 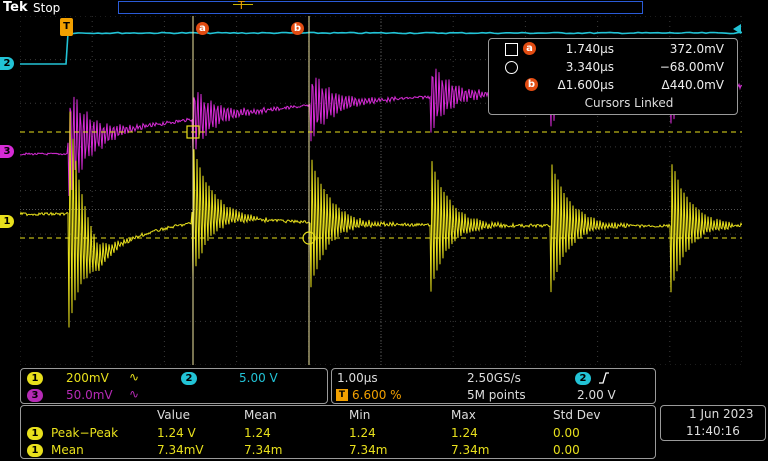 I want to click on top-status-bar: Tek Stop T, so click(x=384, y=8).